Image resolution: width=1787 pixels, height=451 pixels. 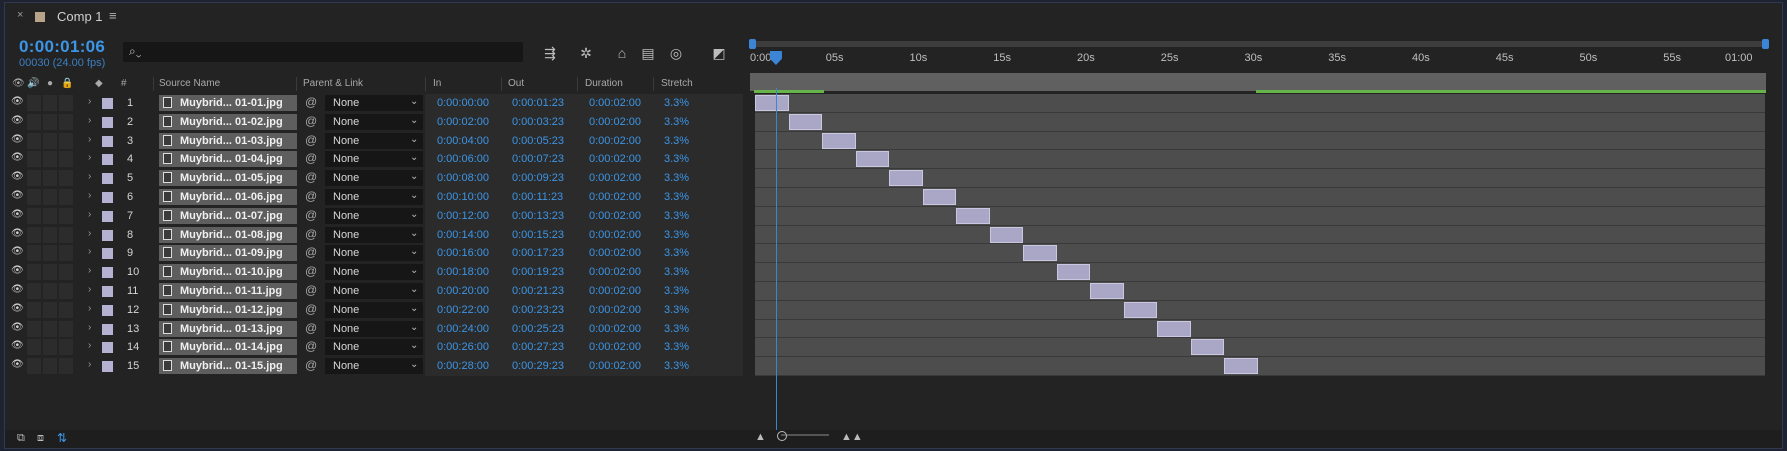 I want to click on layer-out-time: 0:00:25:23, so click(x=538, y=329).